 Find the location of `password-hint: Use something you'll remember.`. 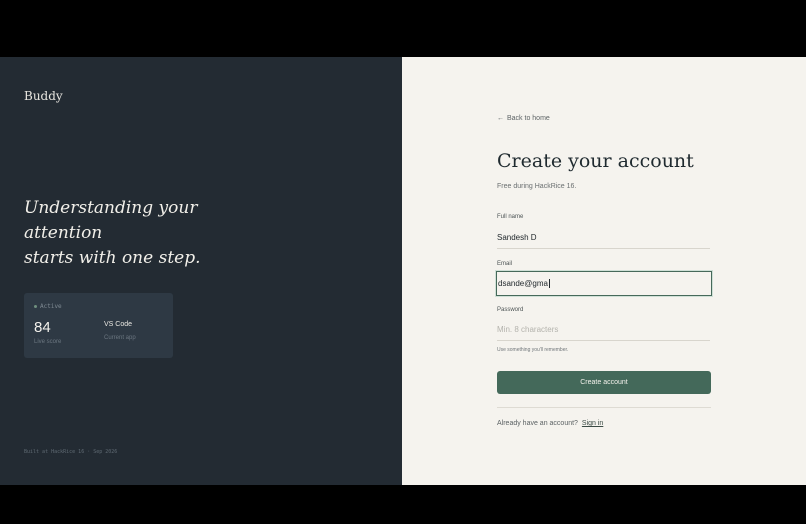

password-hint: Use something you'll remember. is located at coordinates (533, 350).